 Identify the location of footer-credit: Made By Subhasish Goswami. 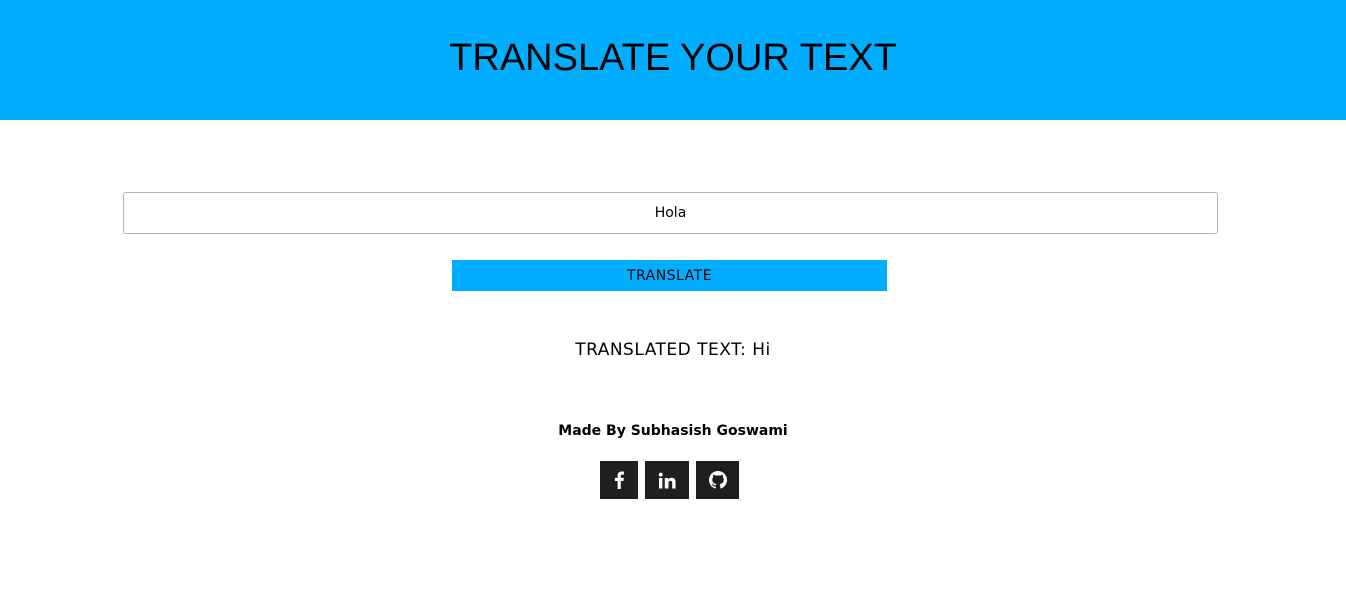
(673, 431).